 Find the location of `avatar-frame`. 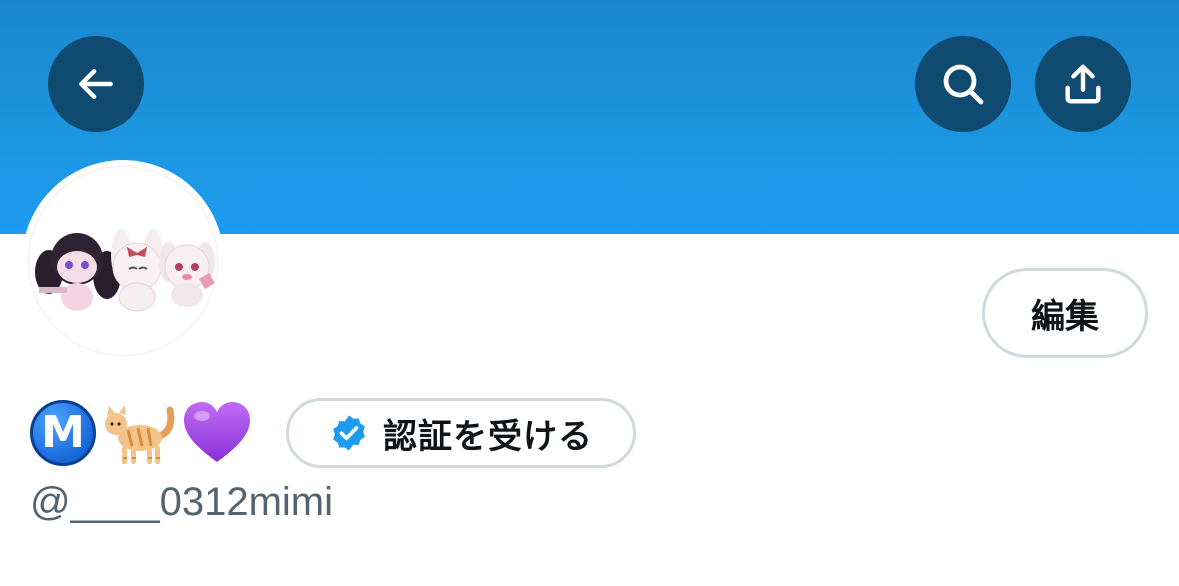

avatar-frame is located at coordinates (123, 261).